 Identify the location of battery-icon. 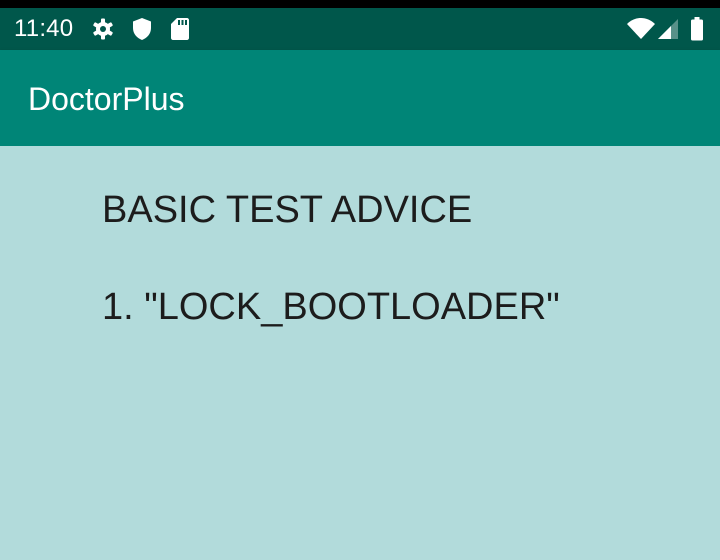
(697, 29).